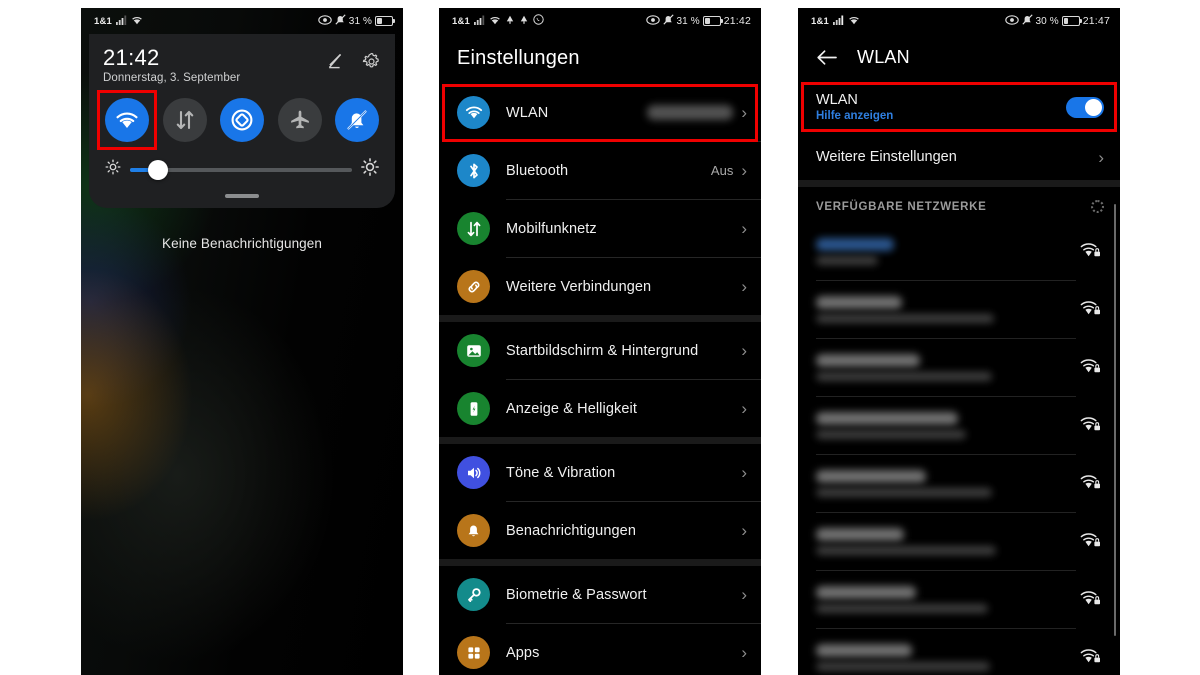 This screenshot has width=1200, height=675. What do you see at coordinates (737, 21) in the screenshot?
I see `clock-label: 21:42` at bounding box center [737, 21].